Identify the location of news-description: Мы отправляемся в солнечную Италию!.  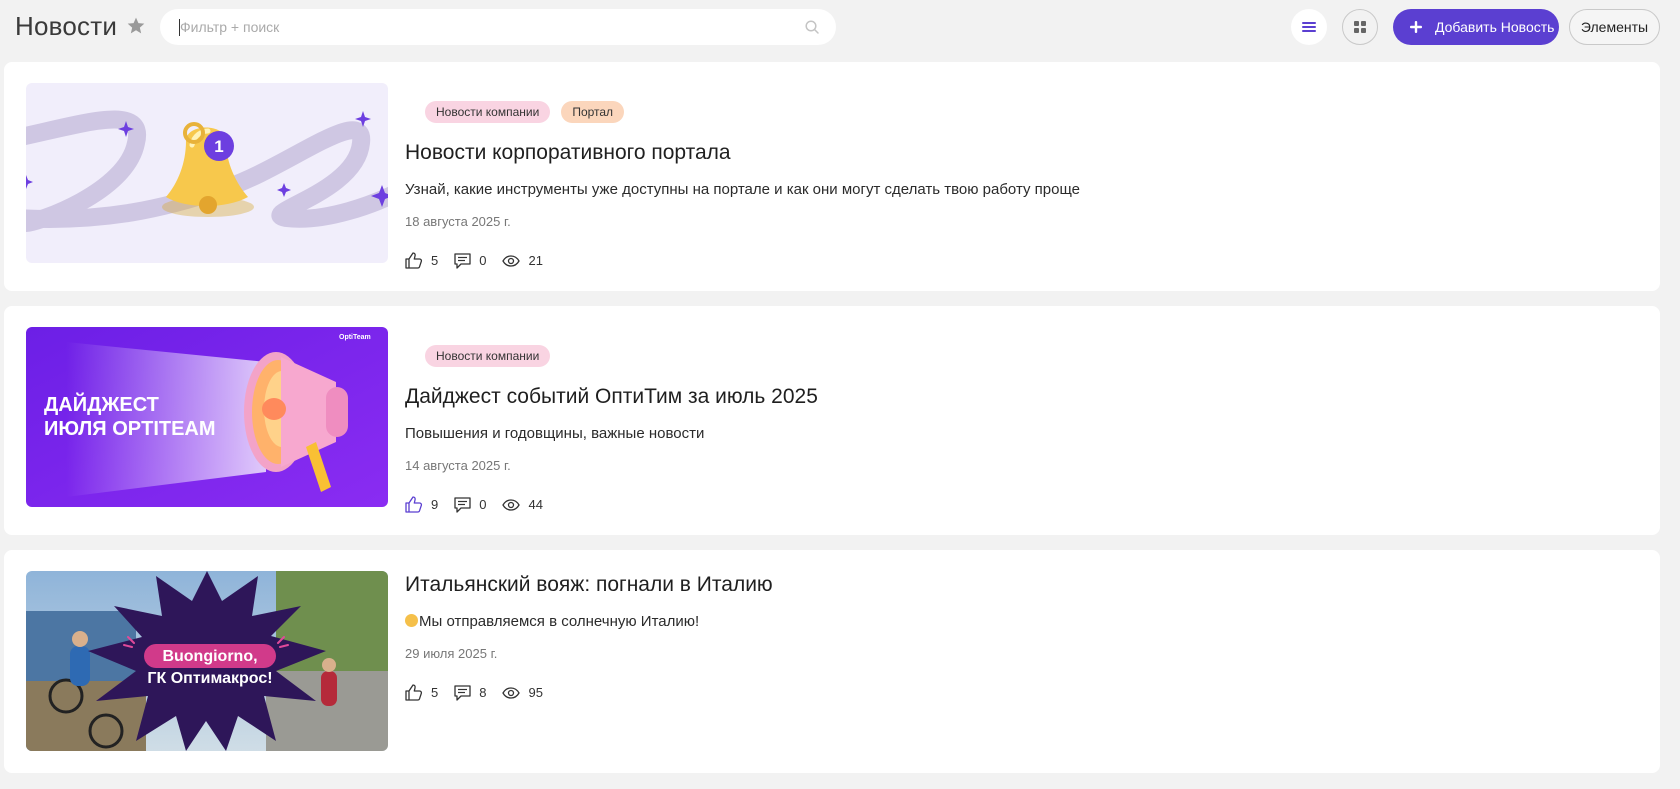
(559, 621).